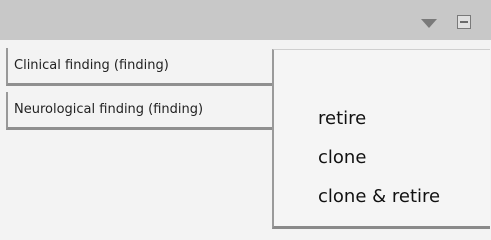 This screenshot has height=240, width=491. What do you see at coordinates (91, 65) in the screenshot?
I see `list-item-label: Clinical finding (finding)` at bounding box center [91, 65].